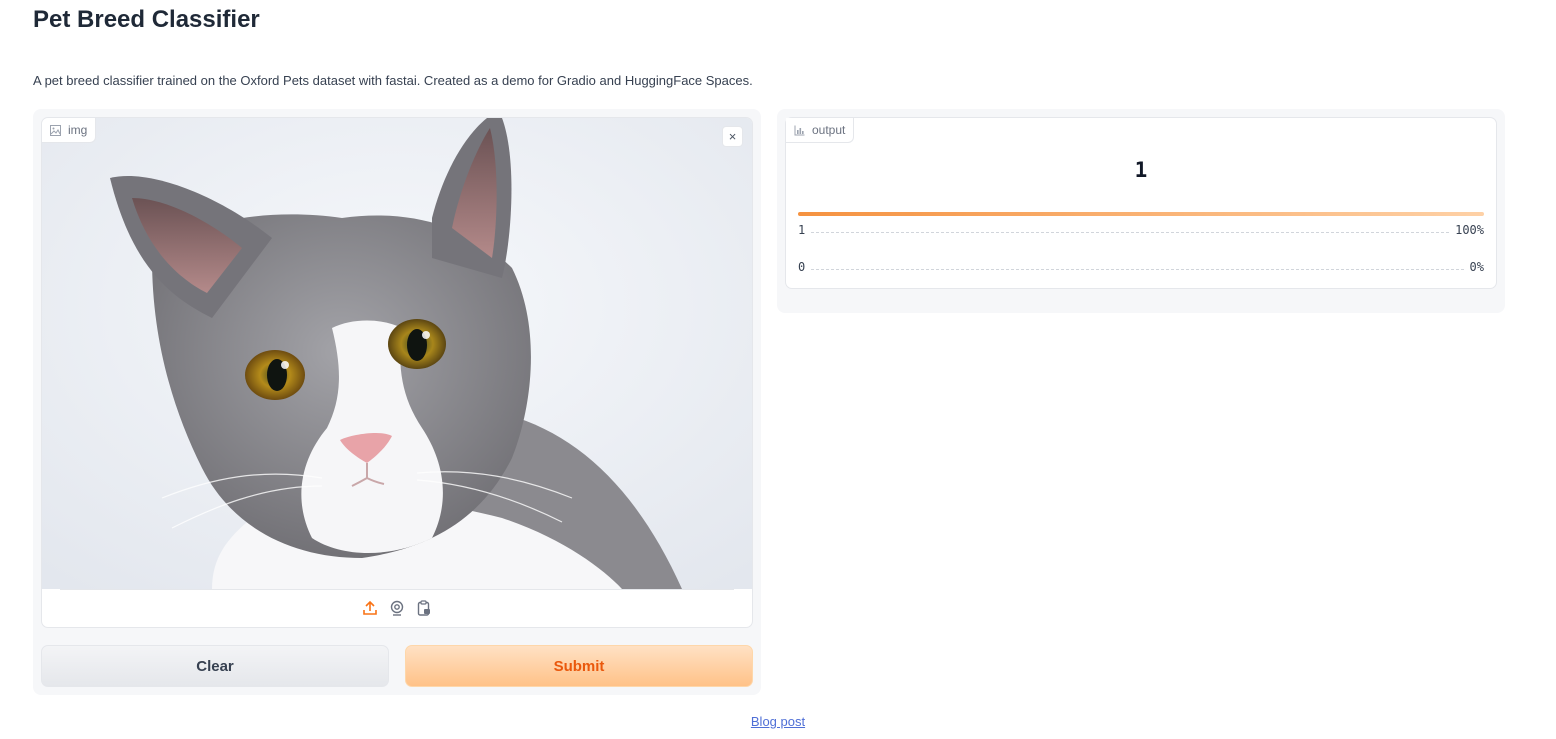 Image resolution: width=1556 pixels, height=739 pixels. What do you see at coordinates (55, 130) in the screenshot?
I see `image-icon` at bounding box center [55, 130].